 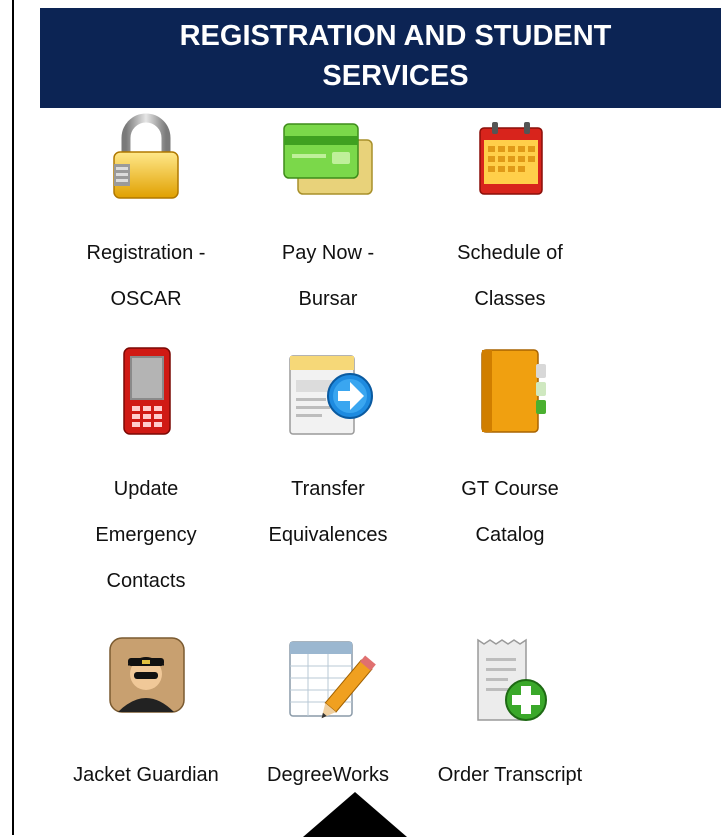 I want to click on binder-catalog-icon, so click(x=513, y=391).